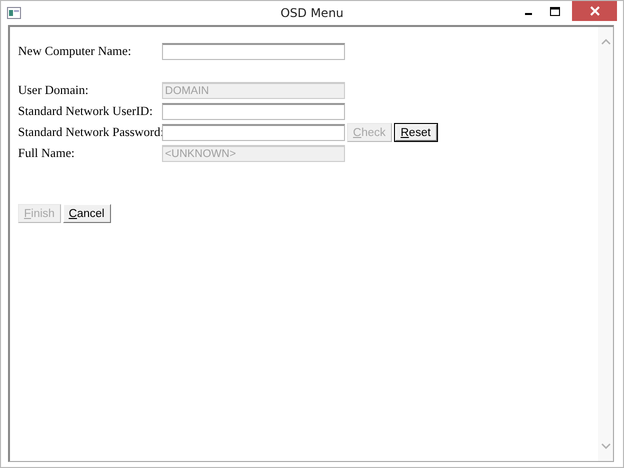 This screenshot has width=624, height=468. What do you see at coordinates (86, 111) in the screenshot?
I see `field-label: Standard Network UserID:` at bounding box center [86, 111].